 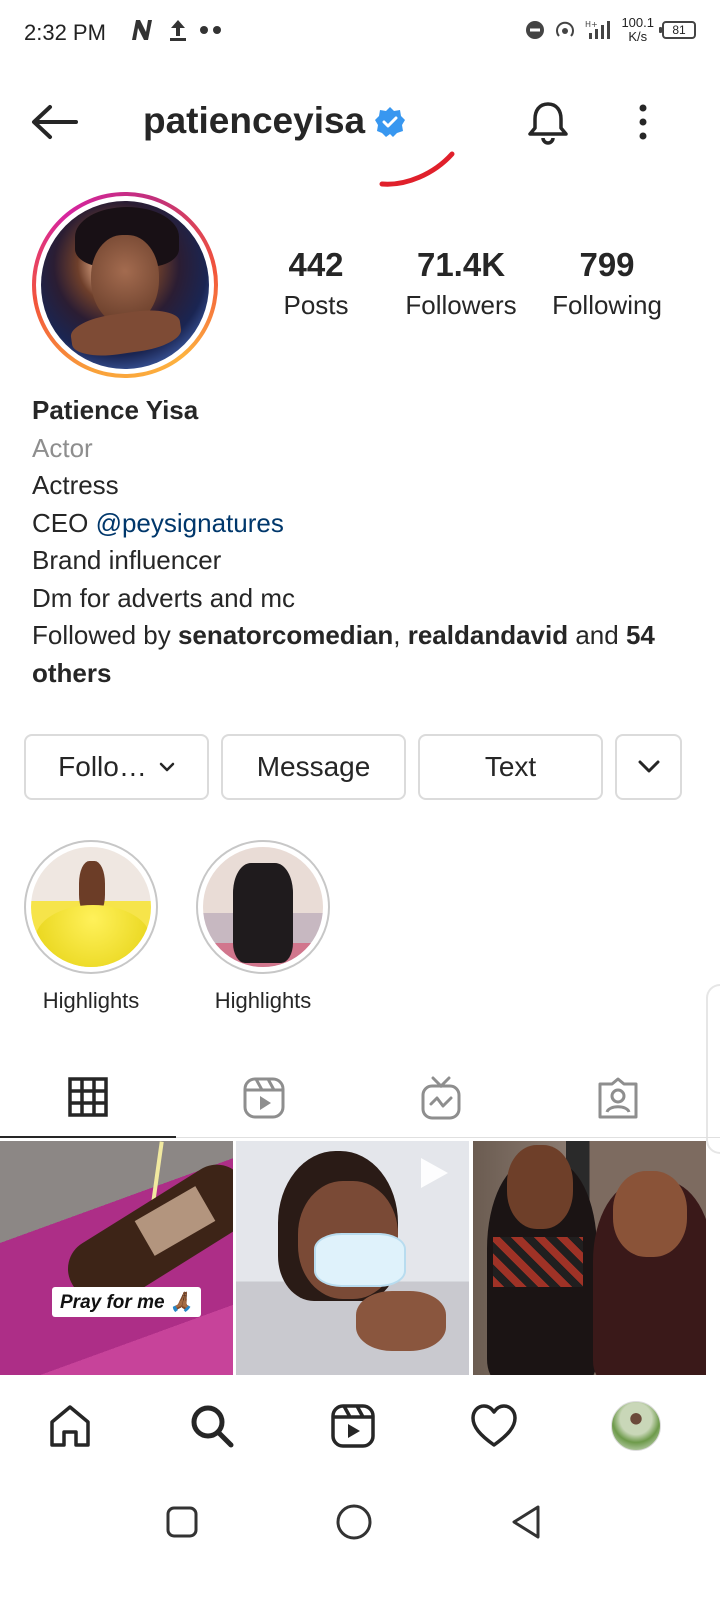 I want to click on profile-username: patienceyisa, so click(x=254, y=120).